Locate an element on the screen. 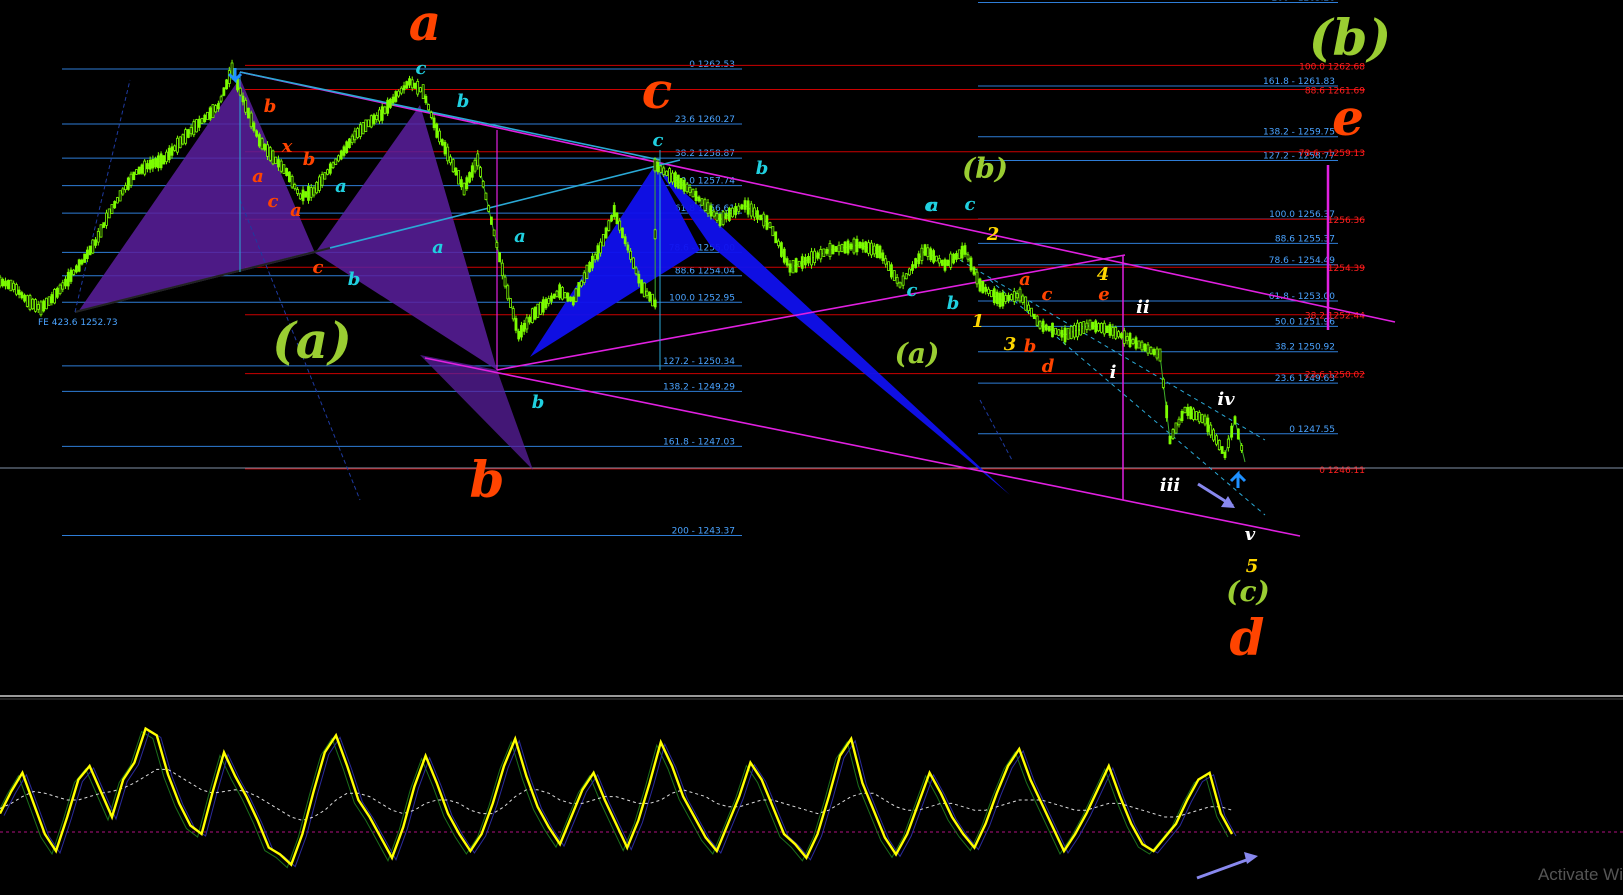 This screenshot has height=895, width=1623. fib-left-label: 38.2 1258.87 is located at coordinates (705, 154).